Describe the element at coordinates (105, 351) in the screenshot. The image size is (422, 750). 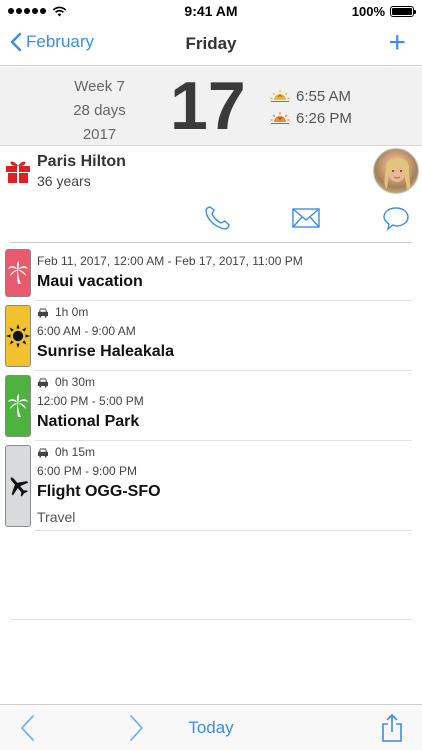
I see `event-title: Sunrise Haleakala` at that location.